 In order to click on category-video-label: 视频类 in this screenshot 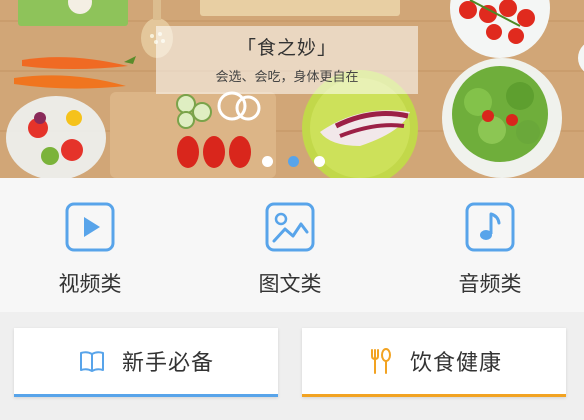, I will do `click(90, 284)`.